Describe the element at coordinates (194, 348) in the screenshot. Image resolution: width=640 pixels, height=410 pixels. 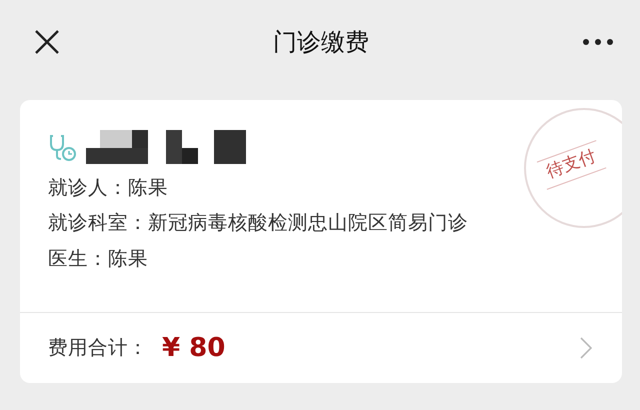
I see `total-amount: ¥ 80` at that location.